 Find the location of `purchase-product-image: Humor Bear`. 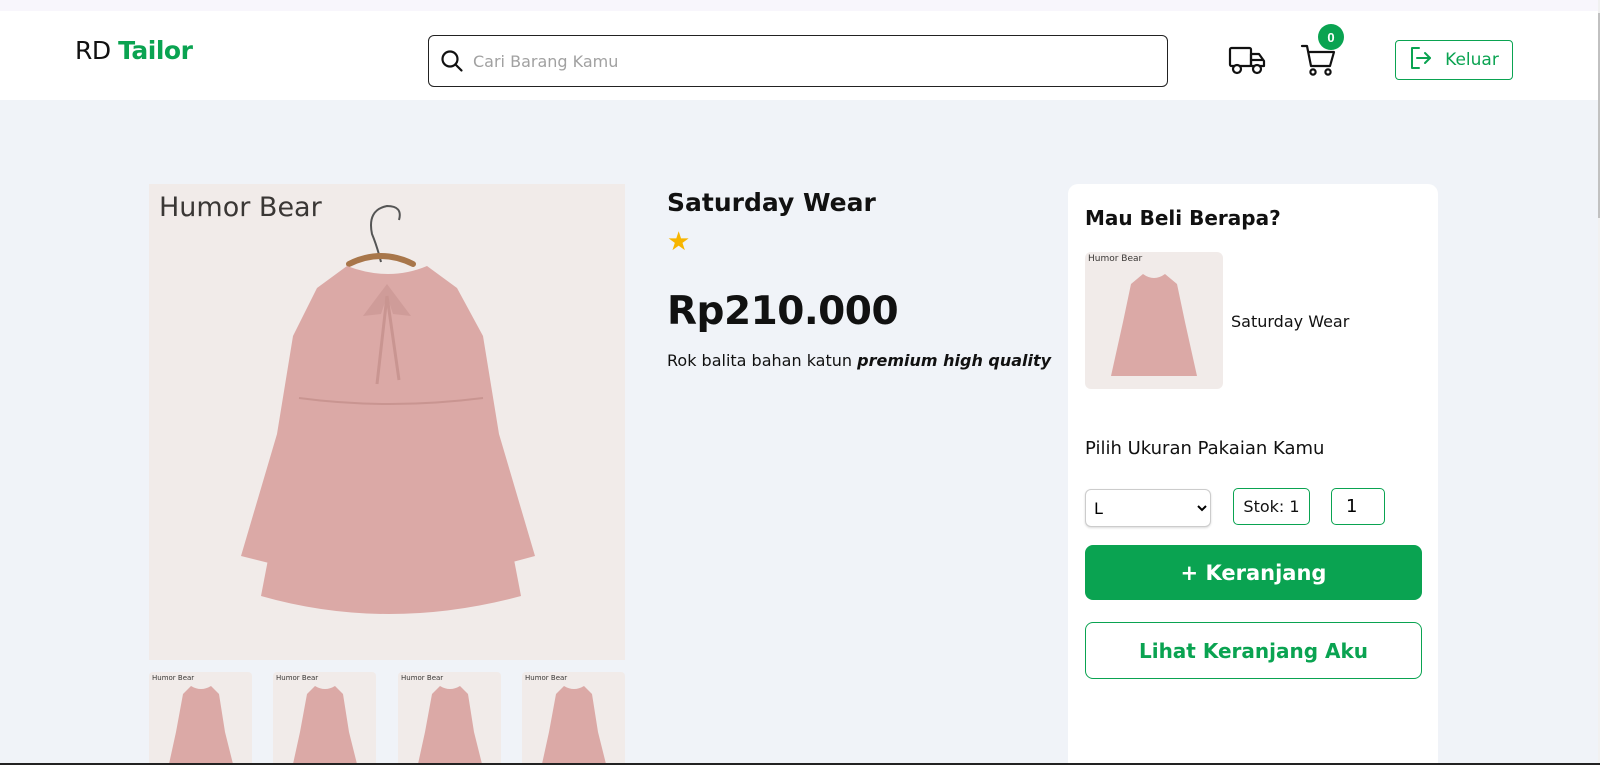

purchase-product-image: Humor Bear is located at coordinates (1154, 320).